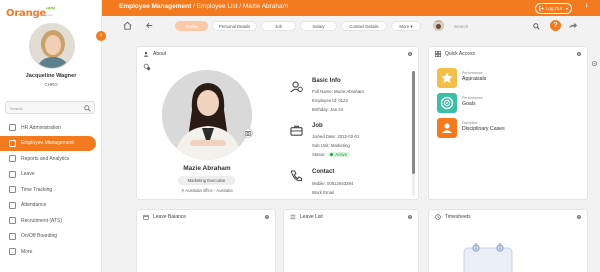  I want to click on sidebar-item-time-tracking: Time Tracking, so click(51, 190).